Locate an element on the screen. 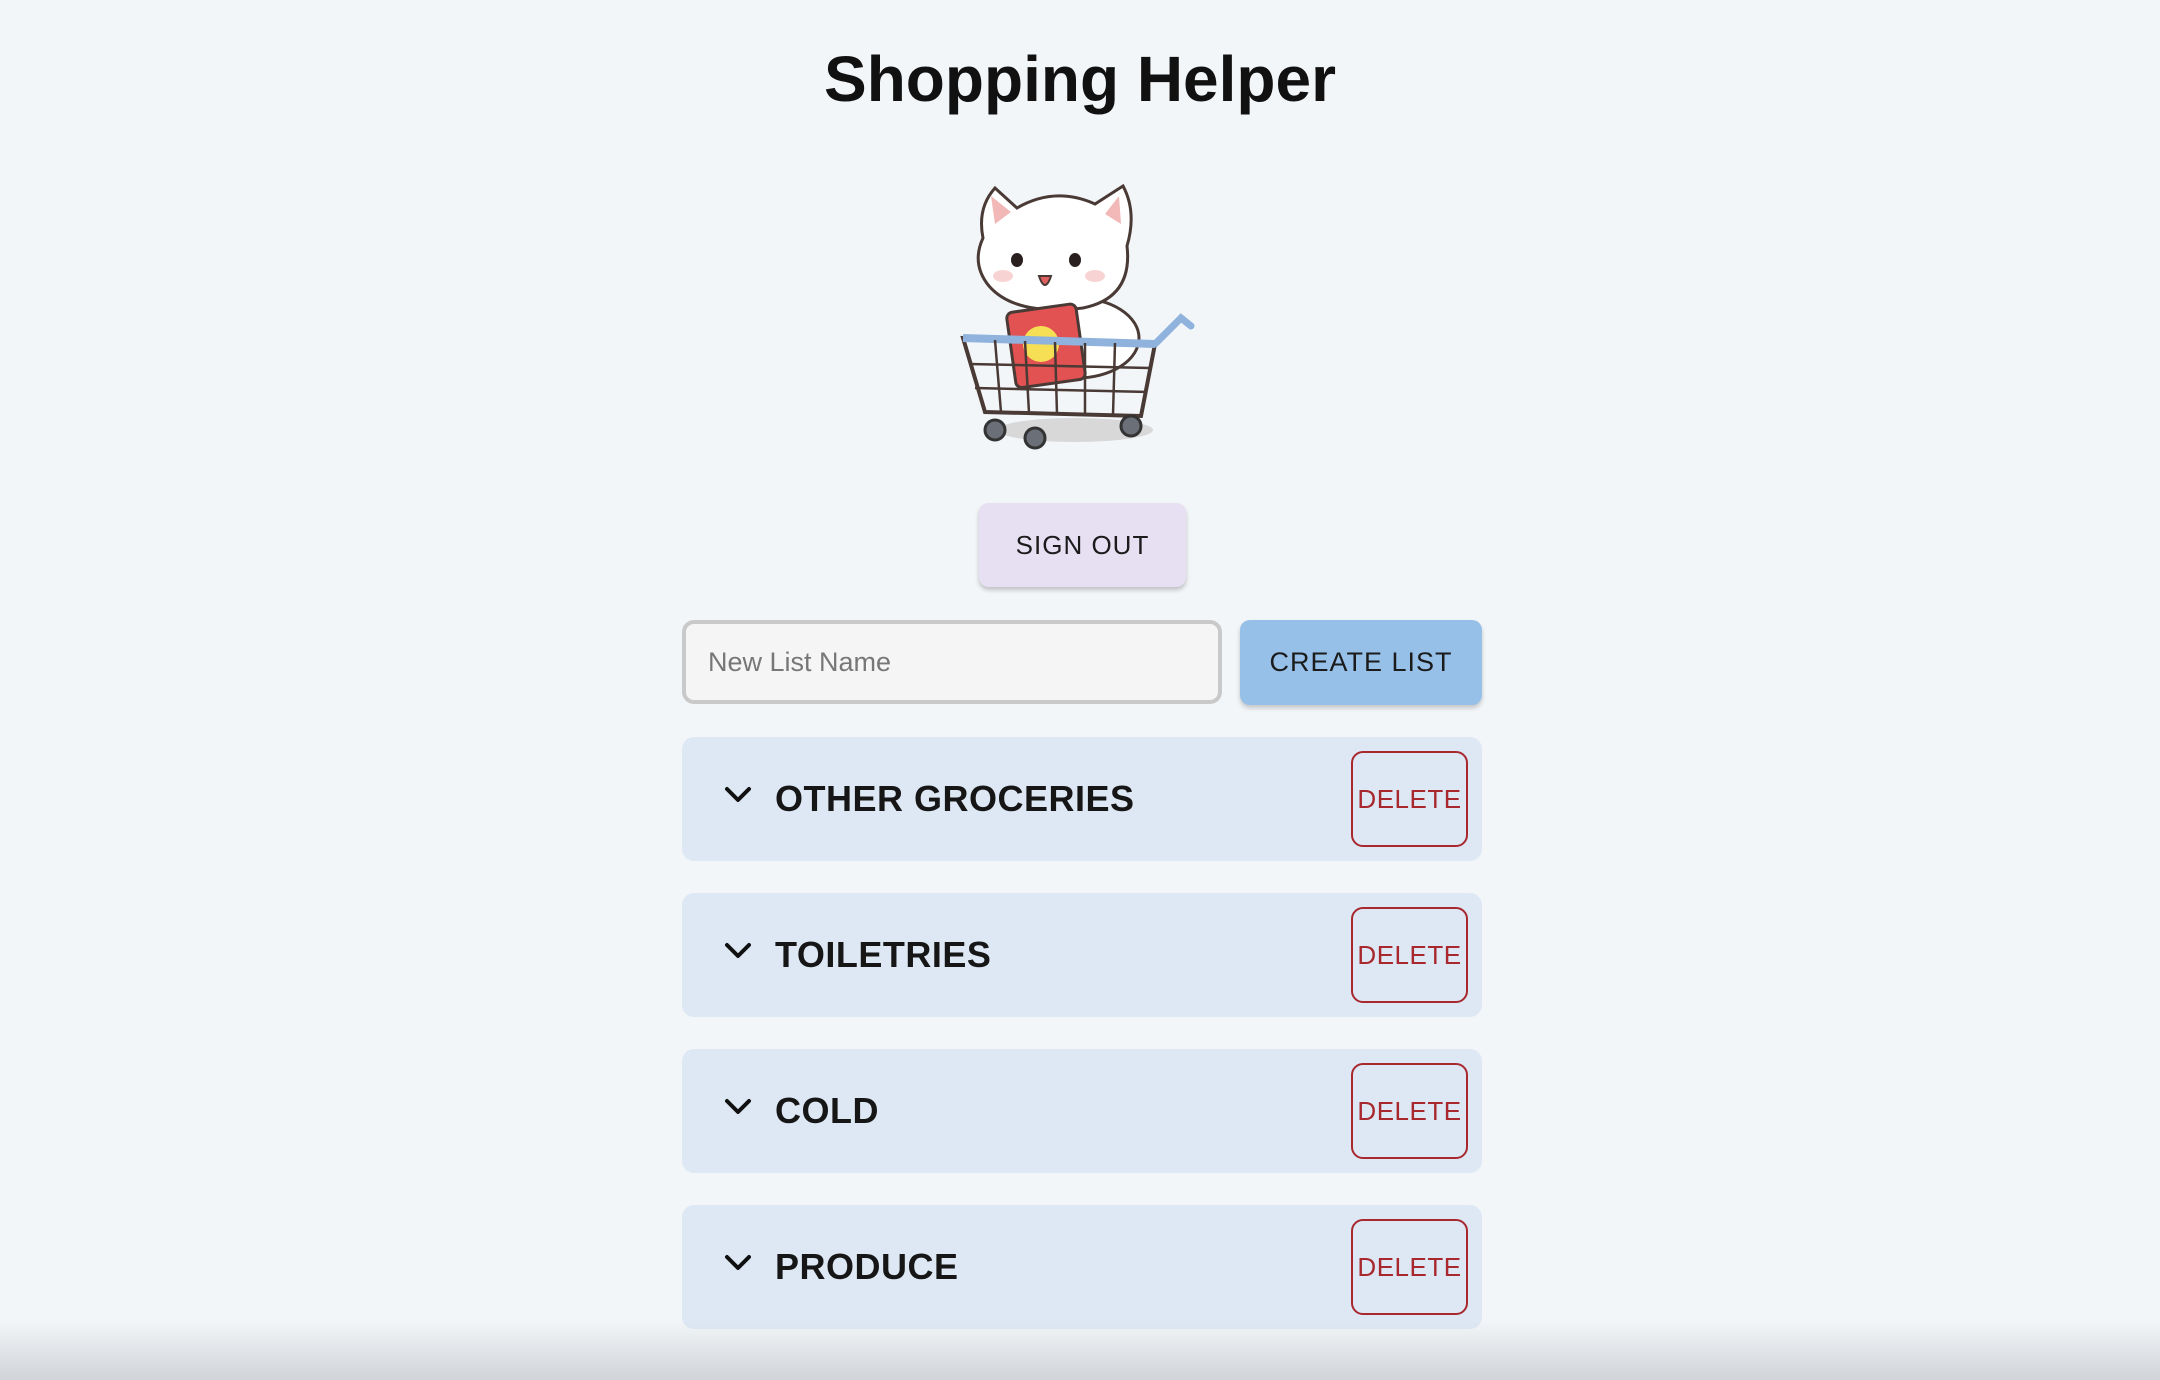 The height and width of the screenshot is (1380, 2160). list-item: COLD DELETE is located at coordinates (1082, 1111).